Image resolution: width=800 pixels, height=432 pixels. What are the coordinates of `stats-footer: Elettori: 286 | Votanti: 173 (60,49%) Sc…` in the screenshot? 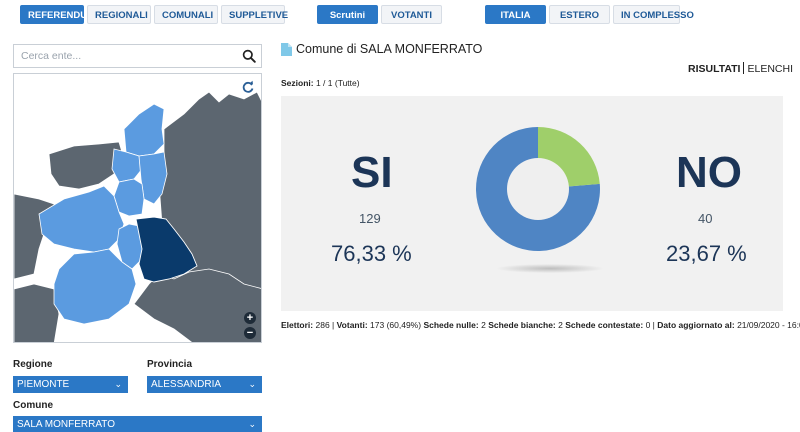 It's located at (540, 325).